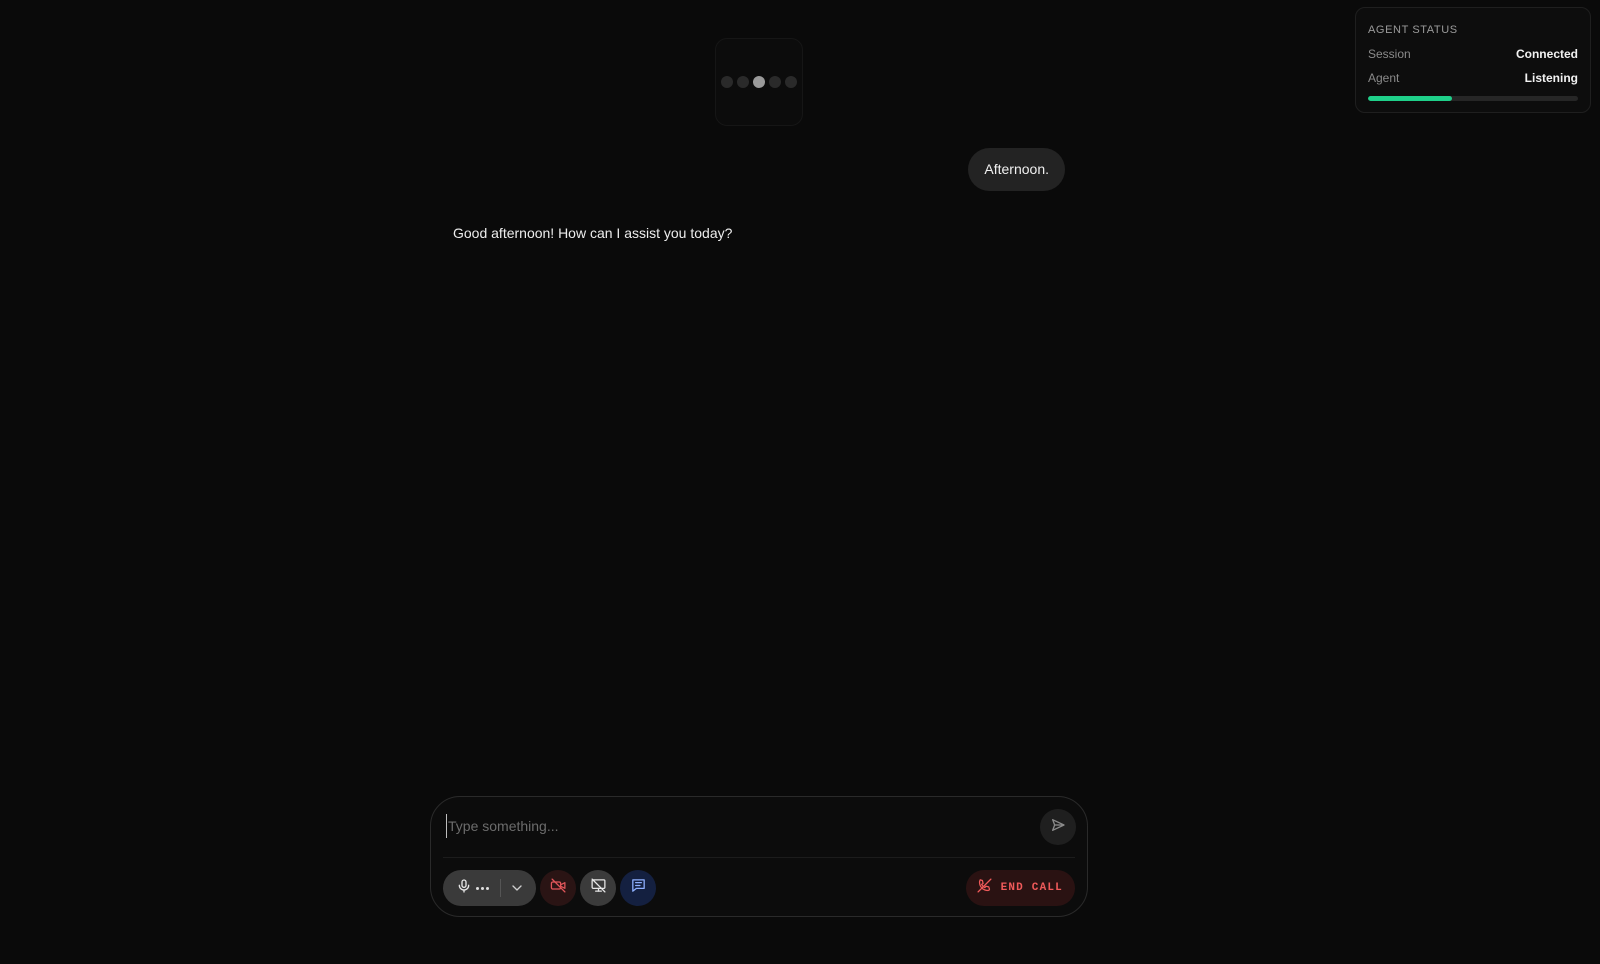 Image resolution: width=1600 pixels, height=964 pixels. What do you see at coordinates (1016, 169) in the screenshot?
I see `user-message: Afternoon.` at bounding box center [1016, 169].